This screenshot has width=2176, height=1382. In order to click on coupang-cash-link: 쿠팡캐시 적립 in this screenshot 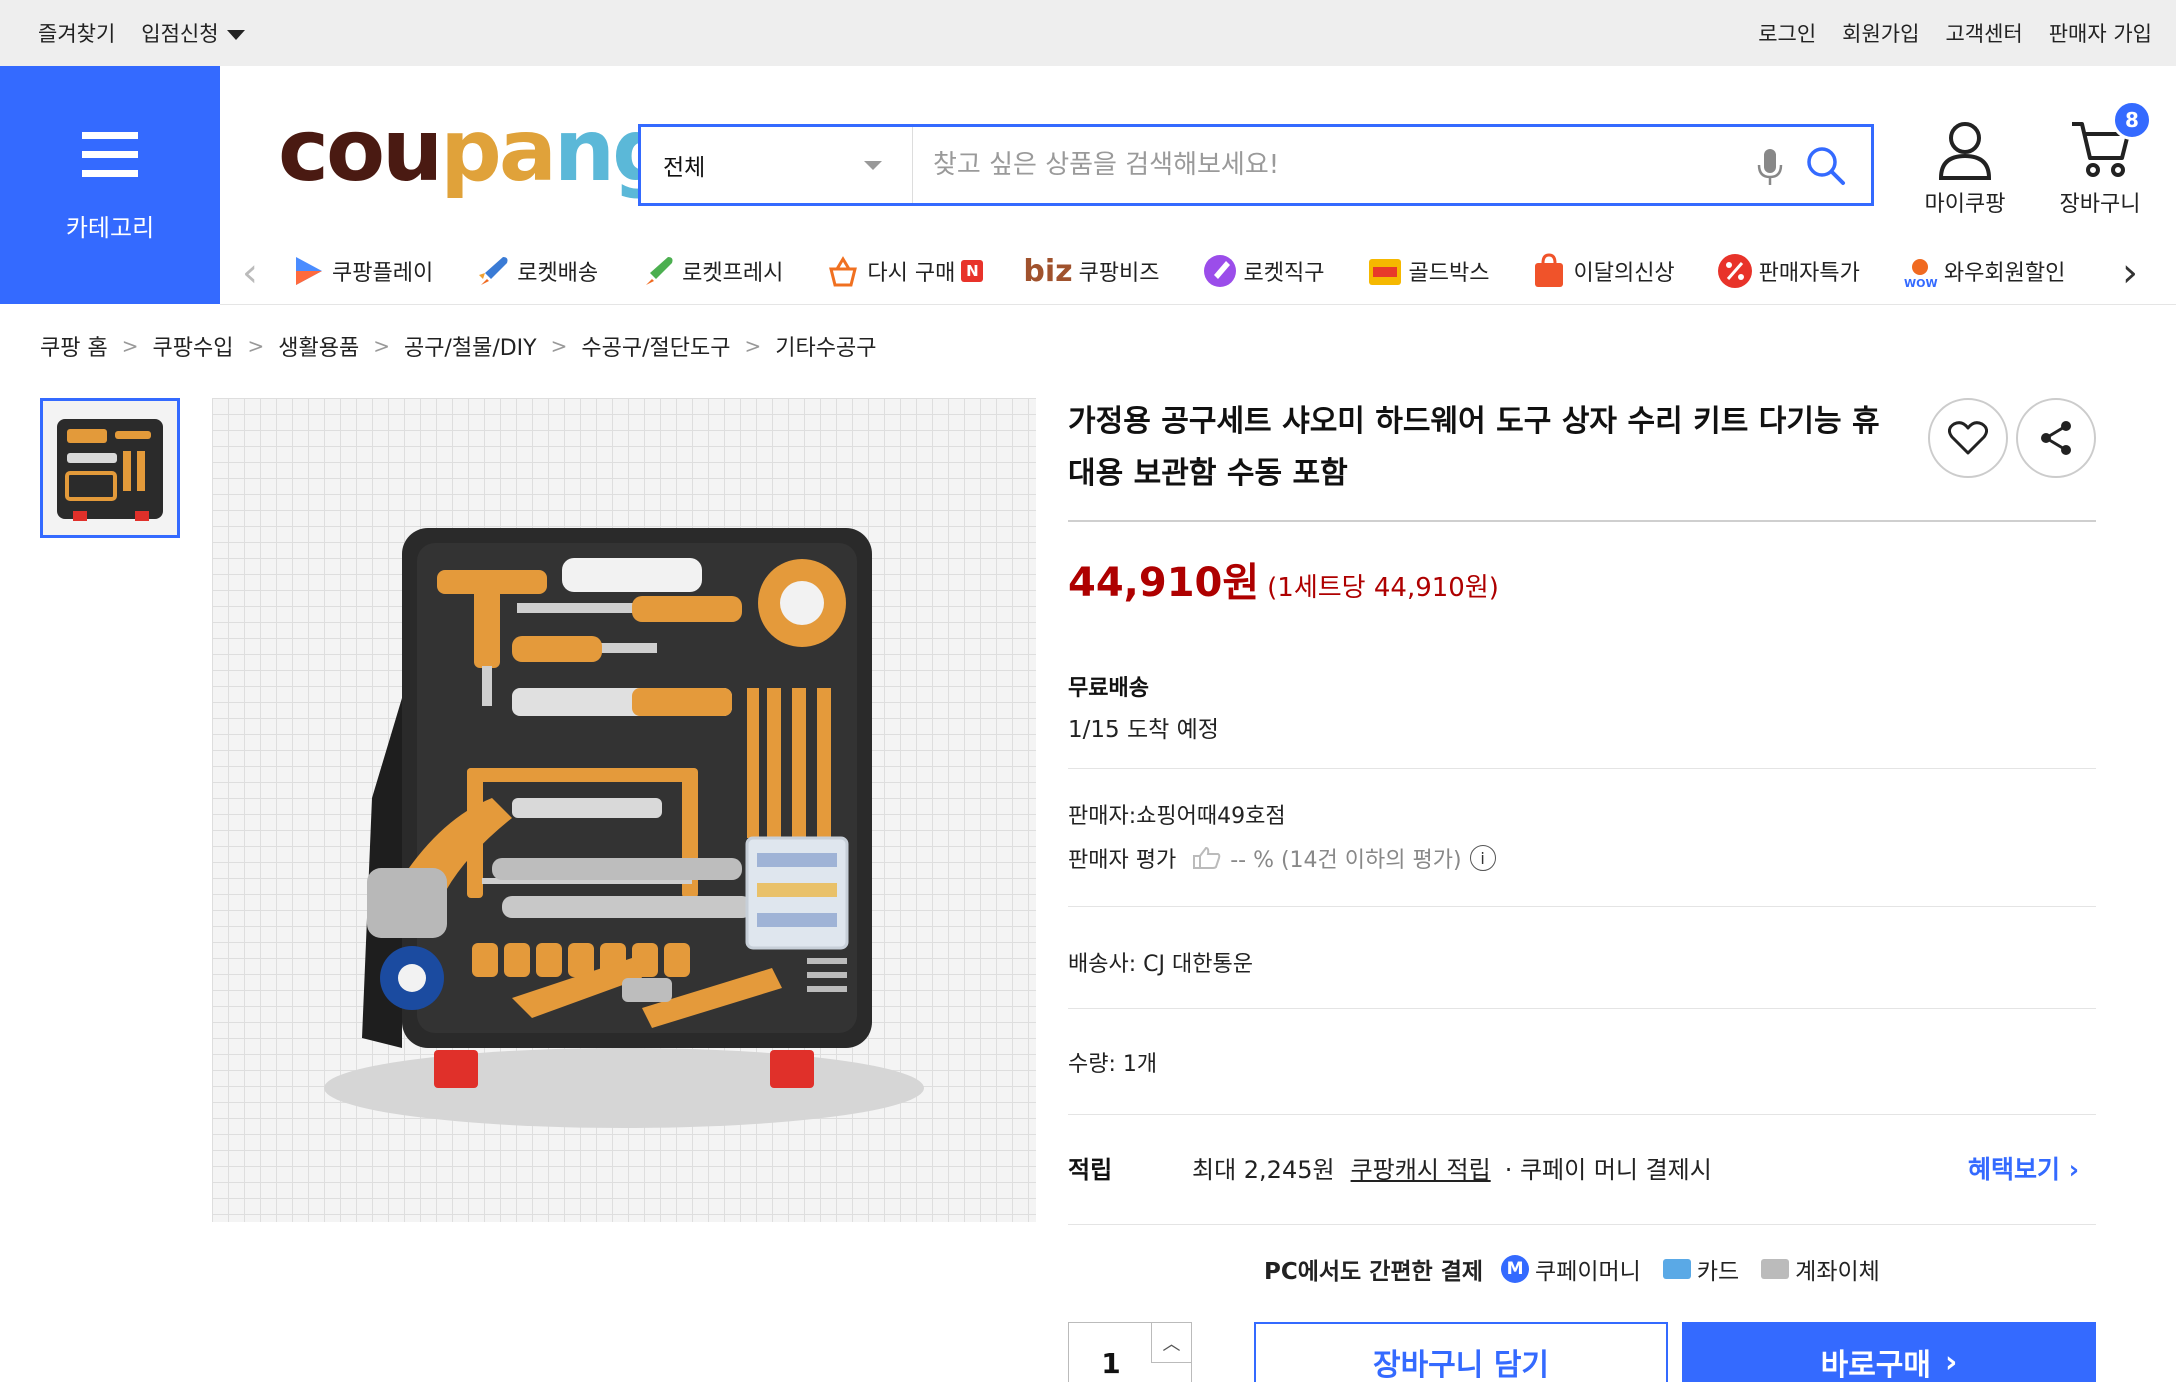, I will do `click(1421, 1167)`.